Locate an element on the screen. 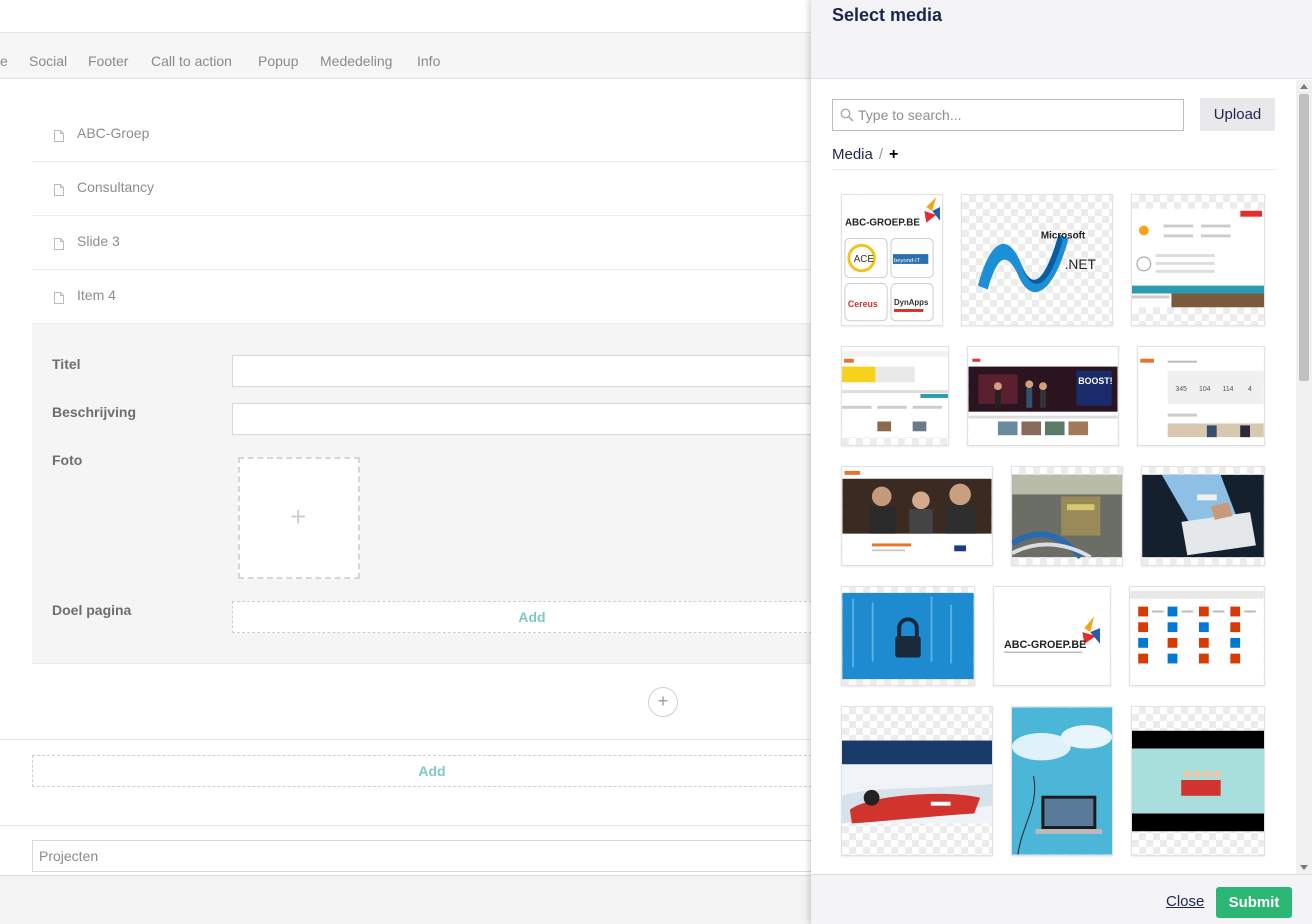  svg-text: beyond-IT is located at coordinates (907, 261).